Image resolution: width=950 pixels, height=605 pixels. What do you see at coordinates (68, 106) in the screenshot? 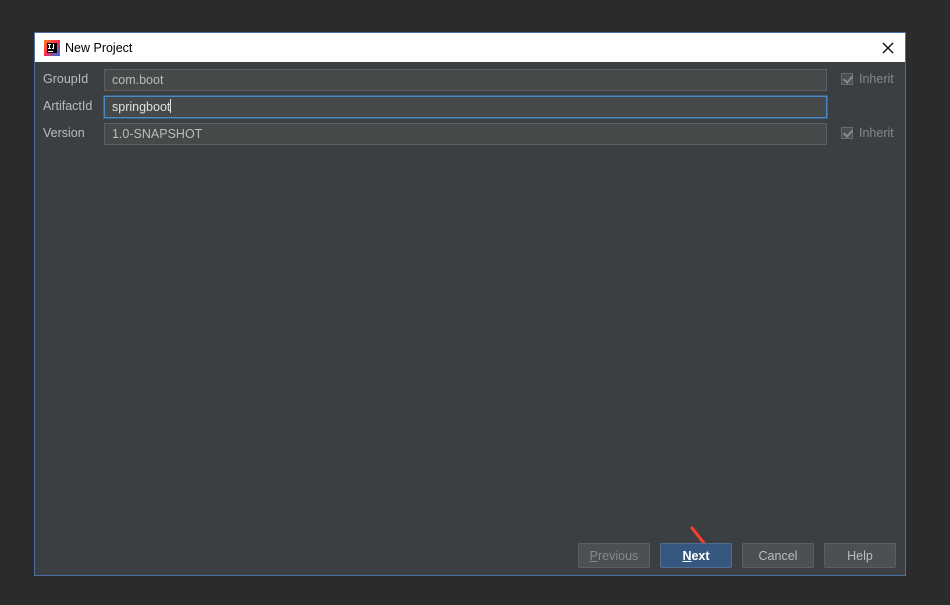
I see `artifact-id-label: ArtifactId` at bounding box center [68, 106].